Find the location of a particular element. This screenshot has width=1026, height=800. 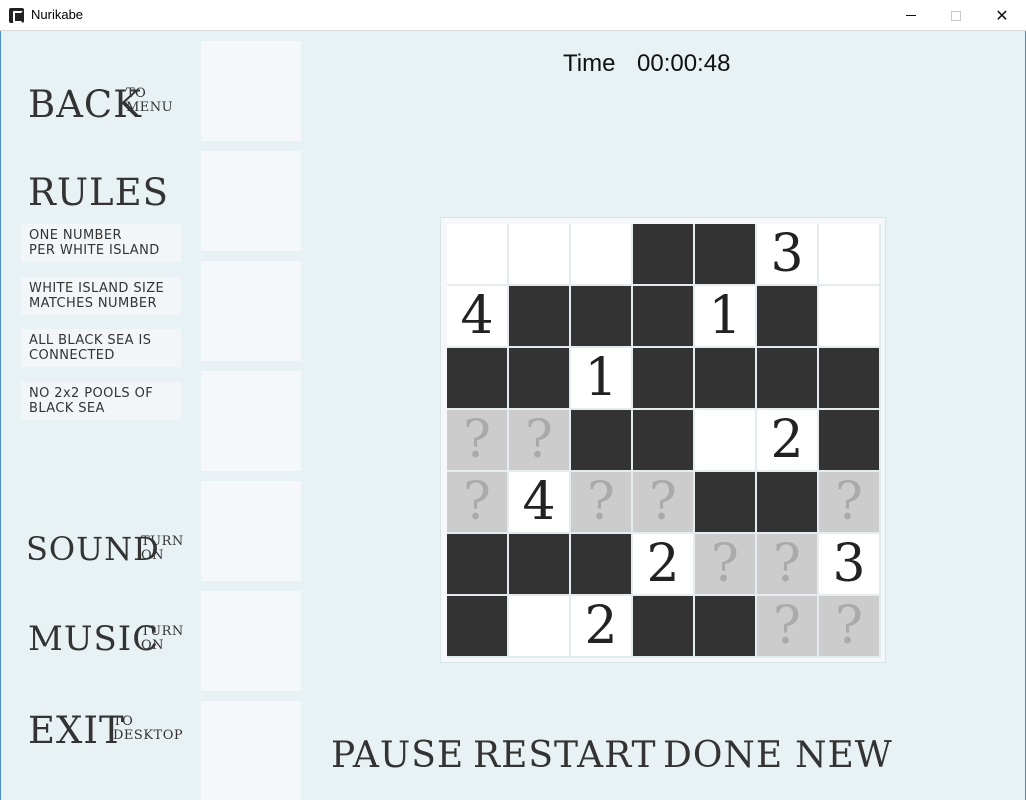

window-title: Nurikabe is located at coordinates (57, 14).